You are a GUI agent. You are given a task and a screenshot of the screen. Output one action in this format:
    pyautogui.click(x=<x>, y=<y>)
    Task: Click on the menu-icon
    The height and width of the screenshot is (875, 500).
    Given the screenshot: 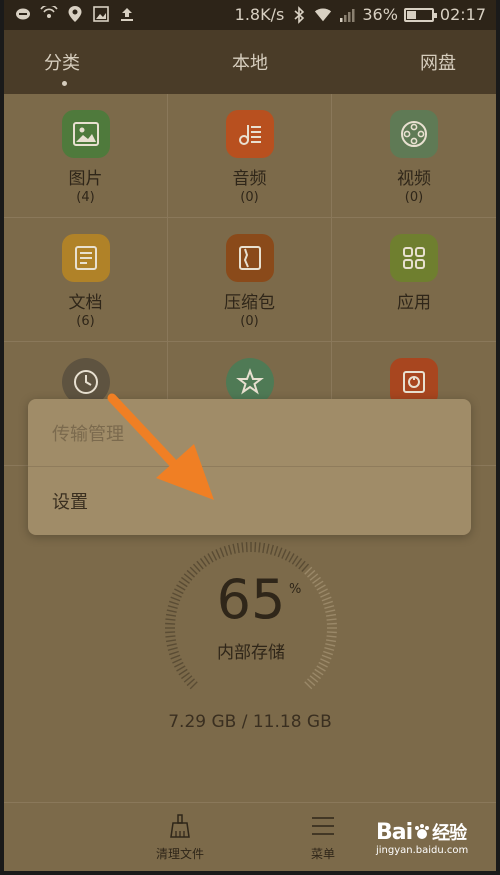 What is the action you would take?
    pyautogui.click(x=323, y=826)
    